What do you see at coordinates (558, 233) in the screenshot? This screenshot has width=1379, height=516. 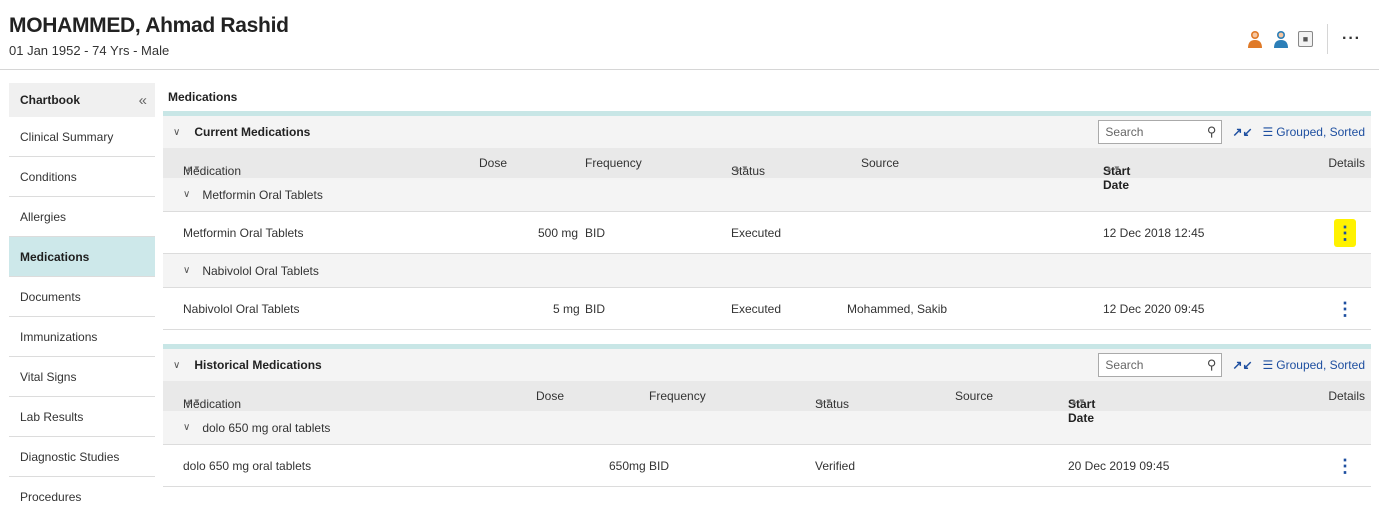 I see `cell-dose: 500 mg` at bounding box center [558, 233].